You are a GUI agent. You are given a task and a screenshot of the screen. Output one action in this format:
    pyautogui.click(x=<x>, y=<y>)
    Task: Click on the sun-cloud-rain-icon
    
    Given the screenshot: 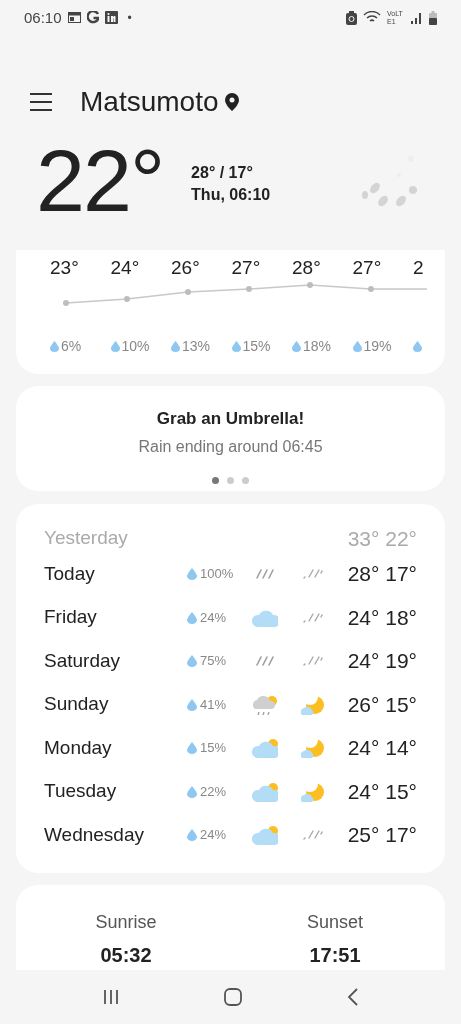 What is the action you would take?
    pyautogui.click(x=265, y=704)
    